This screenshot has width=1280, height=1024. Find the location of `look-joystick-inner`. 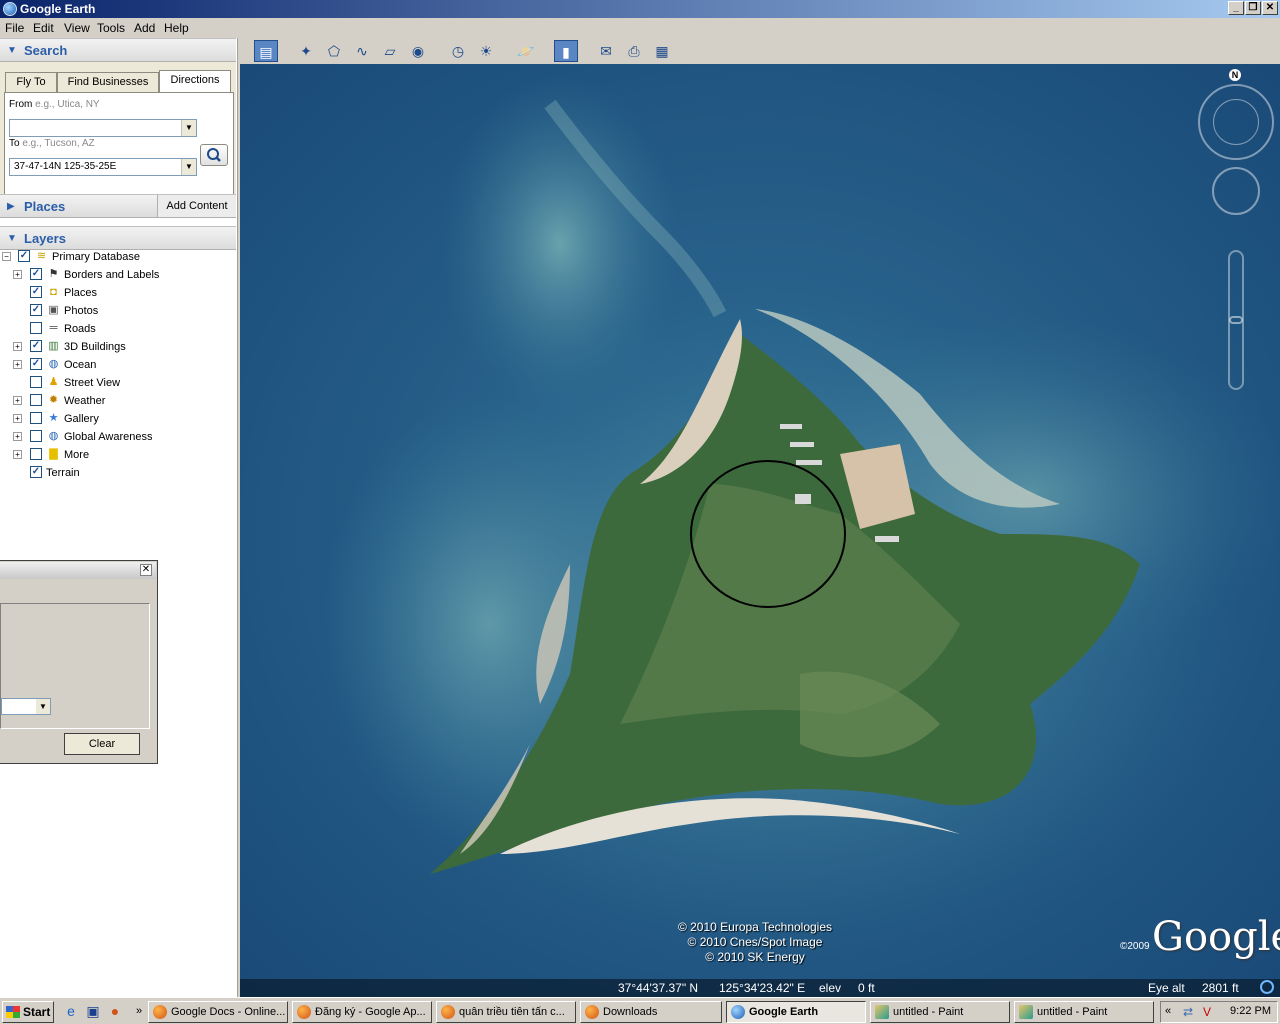

look-joystick-inner is located at coordinates (1236, 122).